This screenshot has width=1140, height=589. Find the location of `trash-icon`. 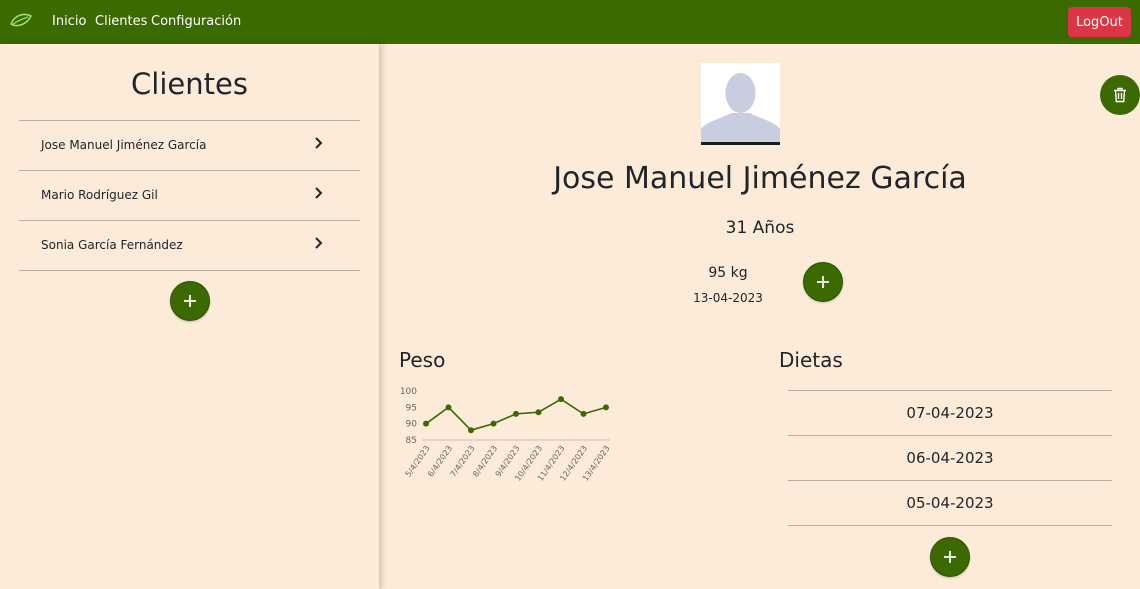

trash-icon is located at coordinates (1120, 95).